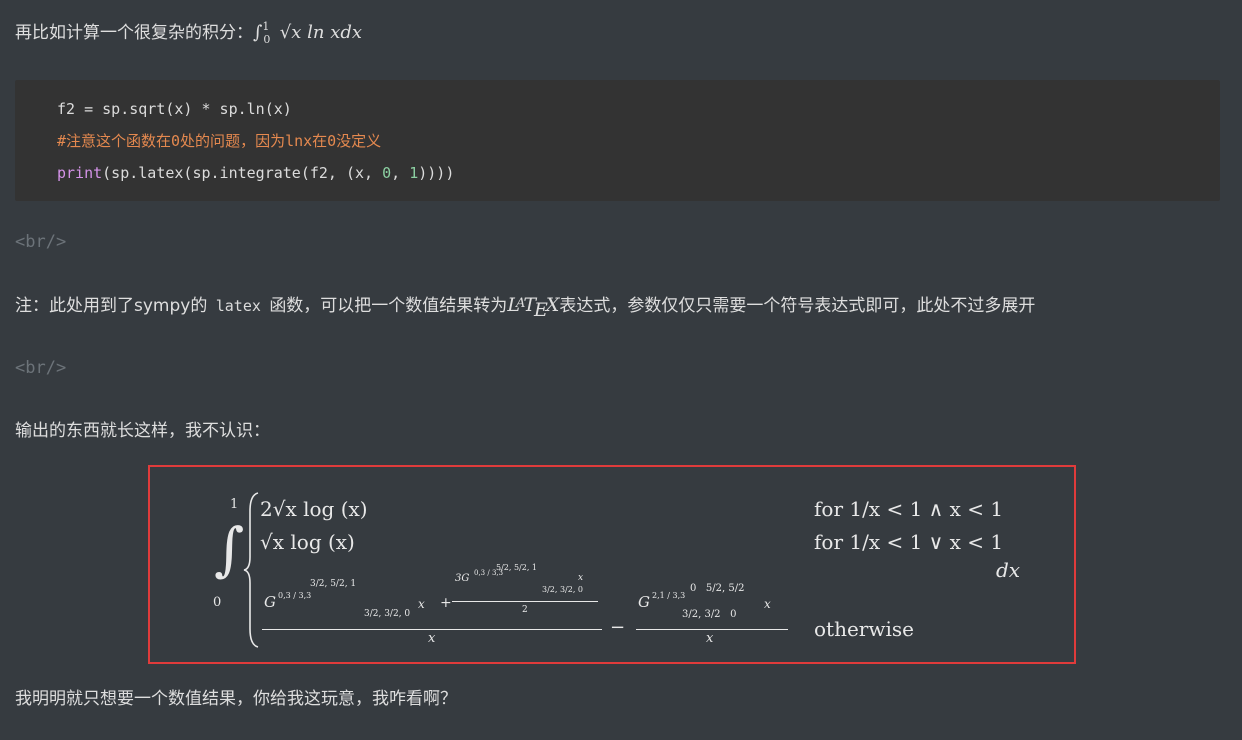 The image size is (1242, 740). What do you see at coordinates (517, 567) in the screenshot?
I see `meijer-g2-top-params: 5/2, 5/2, 1` at bounding box center [517, 567].